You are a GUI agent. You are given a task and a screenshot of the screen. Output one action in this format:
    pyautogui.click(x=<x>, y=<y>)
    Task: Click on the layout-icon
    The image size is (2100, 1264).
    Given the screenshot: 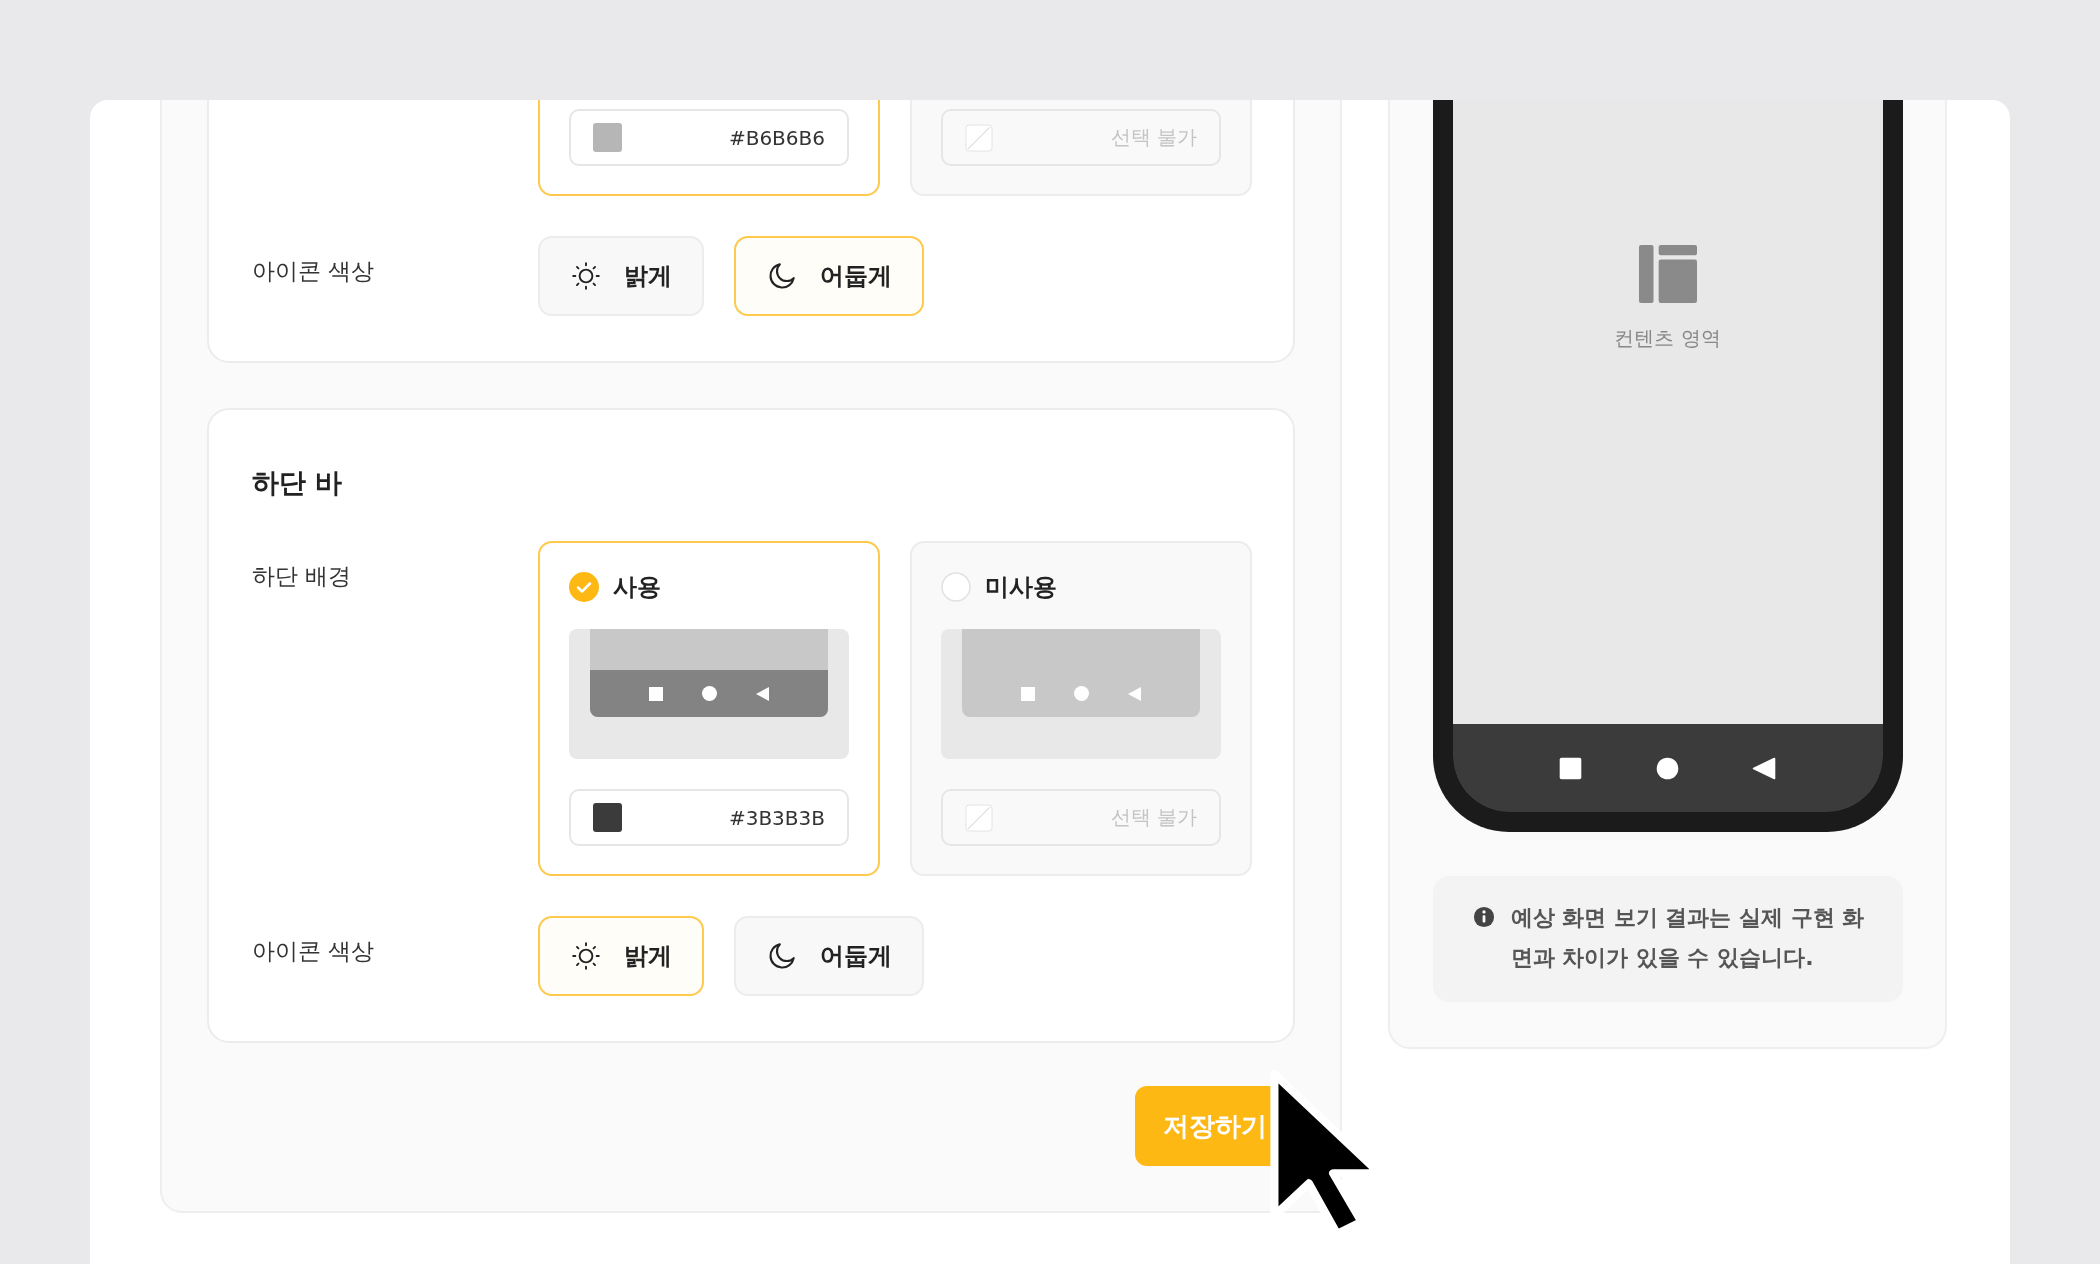 What is the action you would take?
    pyautogui.click(x=1667, y=274)
    